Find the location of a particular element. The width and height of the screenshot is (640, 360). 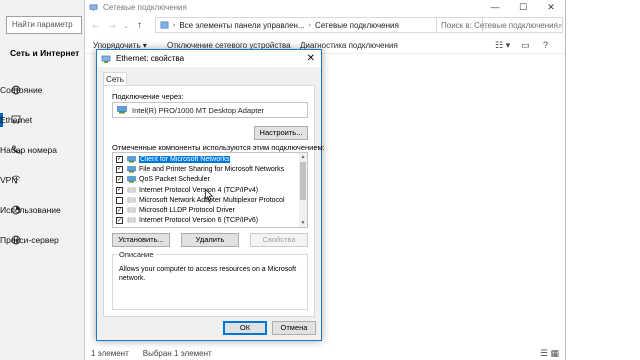

explorer-search-placeholder: Поиск в: Сетевые подключения is located at coordinates (499, 25).